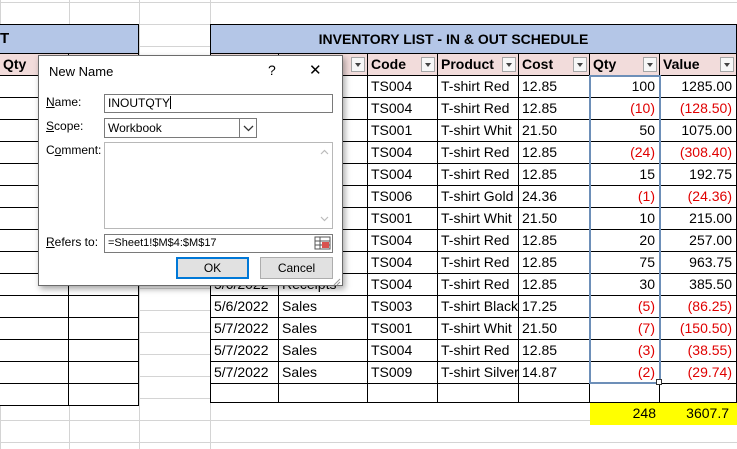  What do you see at coordinates (478, 373) in the screenshot?
I see `cell-product: T-shirt Silver` at bounding box center [478, 373].